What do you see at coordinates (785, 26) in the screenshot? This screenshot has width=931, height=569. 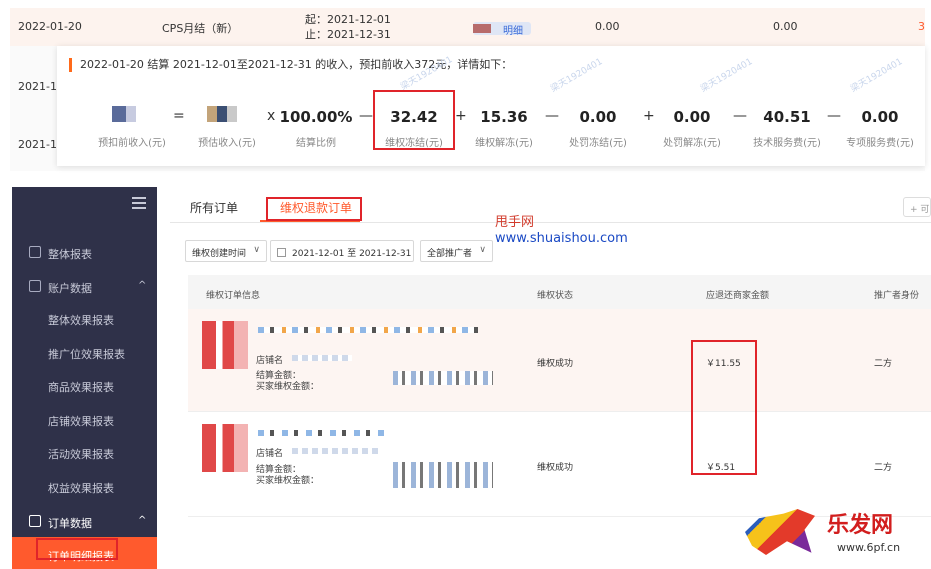 I see `settlement-value-2: 0.00` at bounding box center [785, 26].